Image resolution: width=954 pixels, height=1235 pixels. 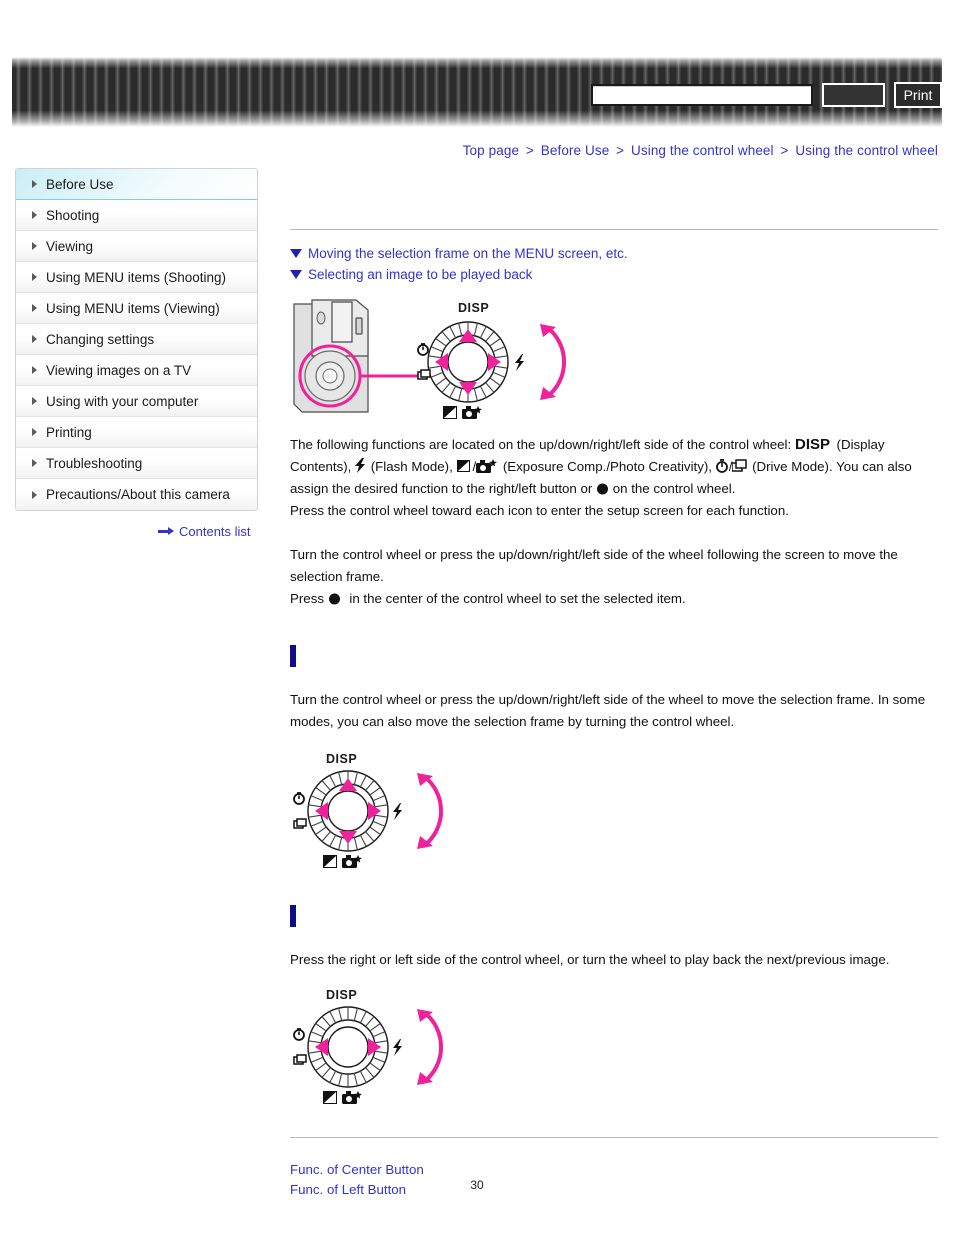 I want to click on search-button, so click(x=853, y=95).